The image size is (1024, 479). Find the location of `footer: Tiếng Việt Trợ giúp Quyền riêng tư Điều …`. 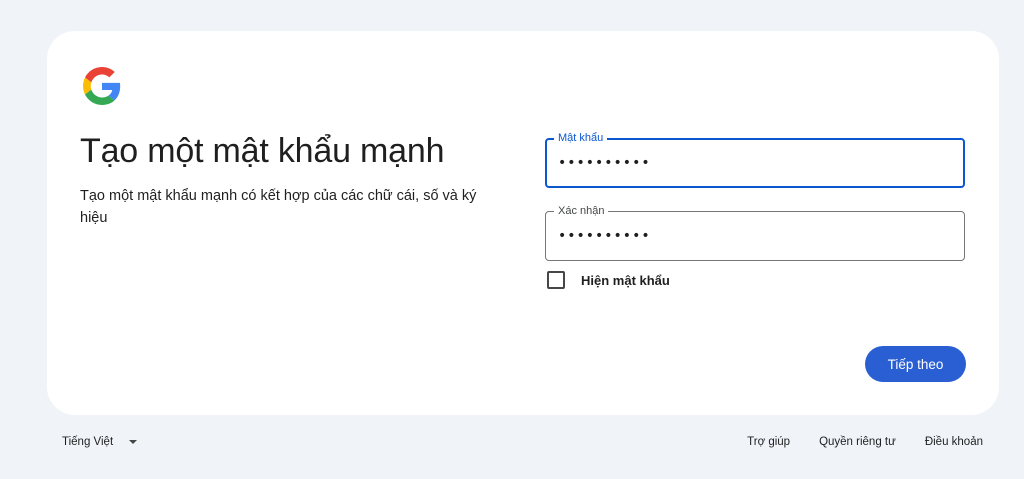

footer: Tiếng Việt Trợ giúp Quyền riêng tư Điều … is located at coordinates (512, 445).